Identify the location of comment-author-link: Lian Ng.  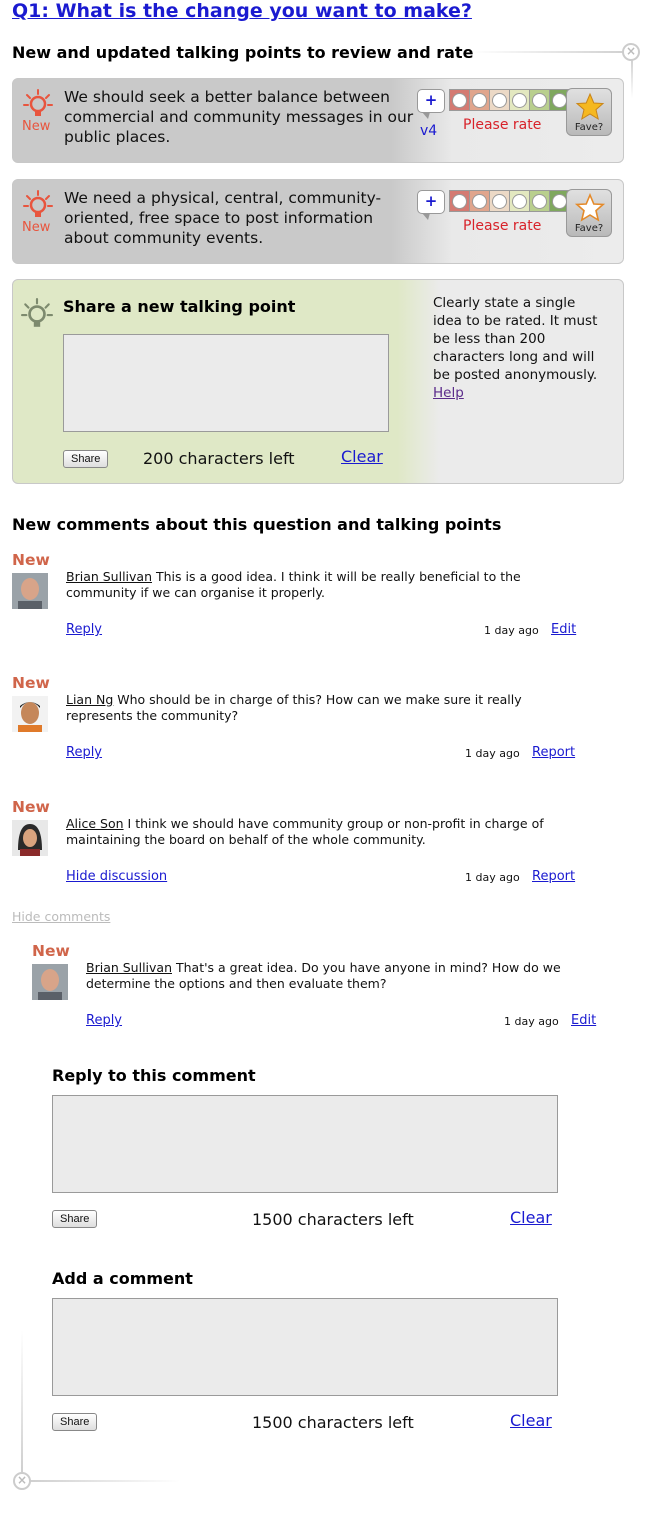
(89, 699).